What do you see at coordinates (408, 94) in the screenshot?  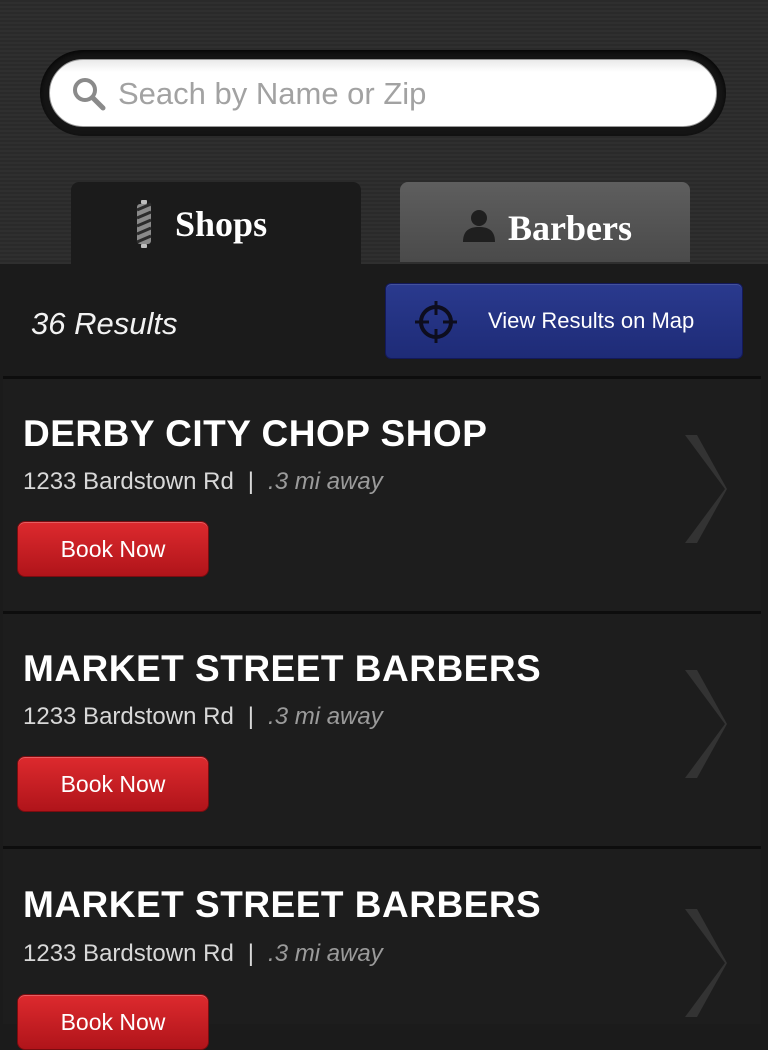 I see `search-input` at bounding box center [408, 94].